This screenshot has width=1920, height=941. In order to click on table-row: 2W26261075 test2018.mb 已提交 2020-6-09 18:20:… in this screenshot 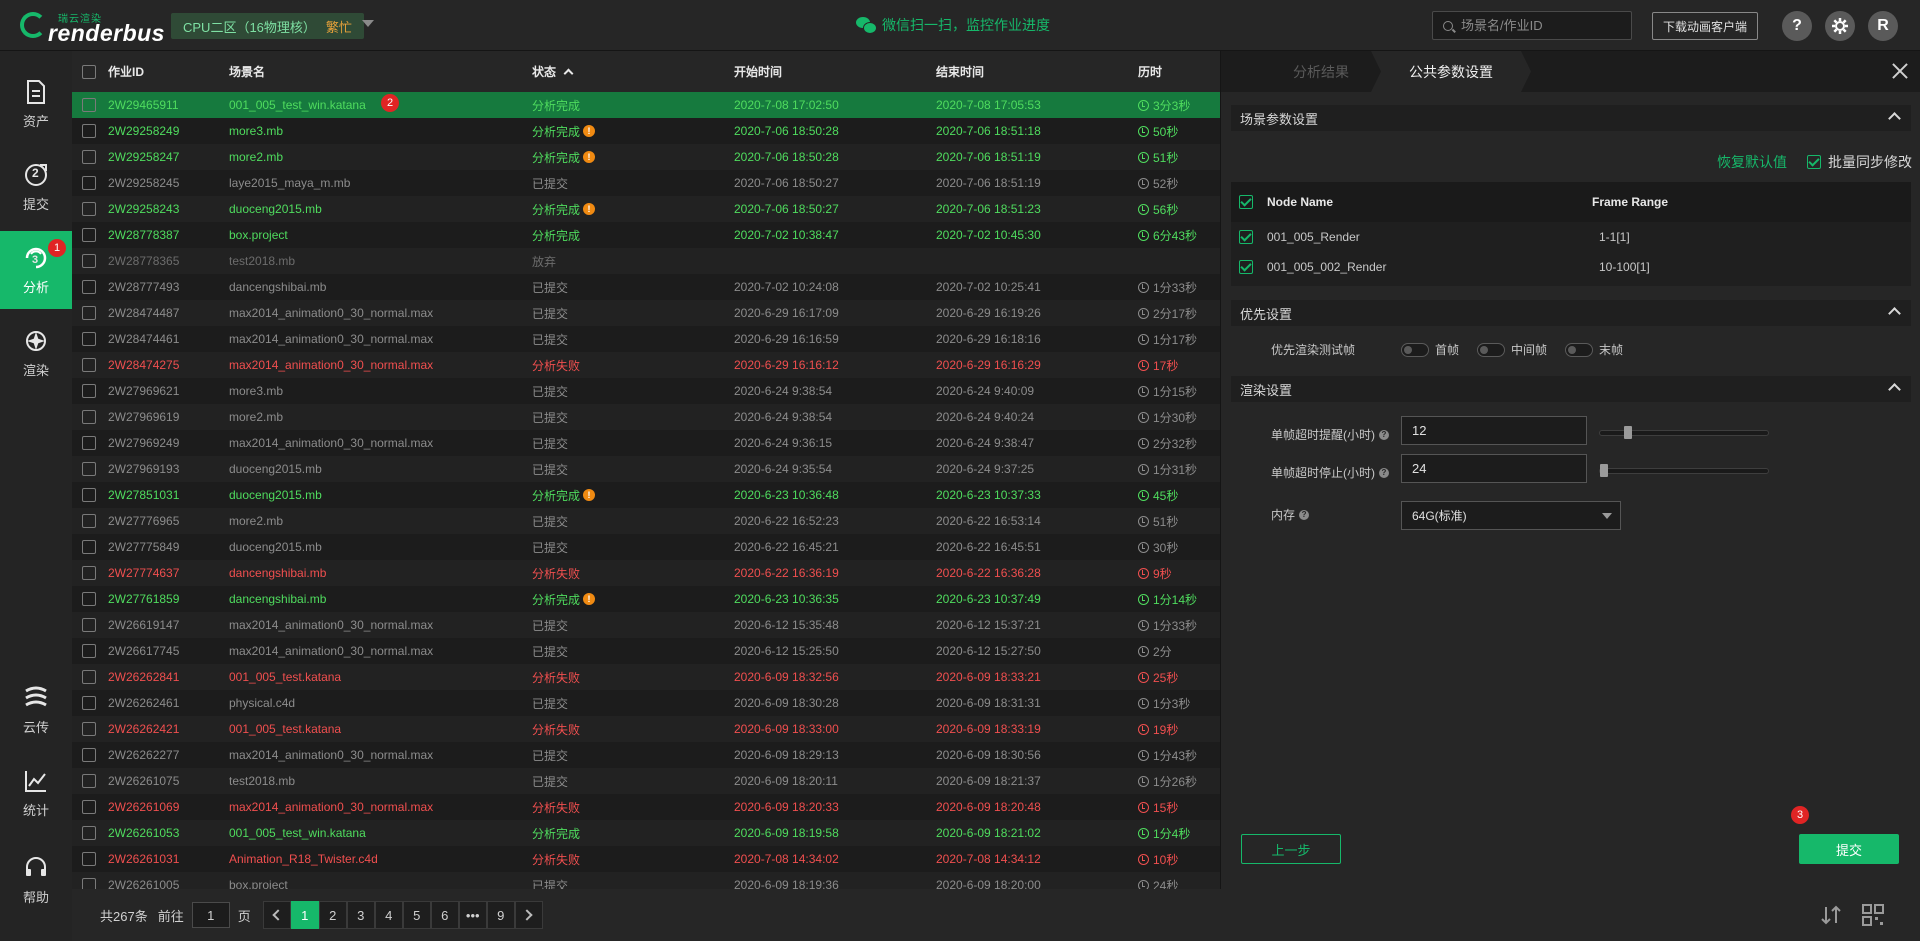, I will do `click(646, 781)`.